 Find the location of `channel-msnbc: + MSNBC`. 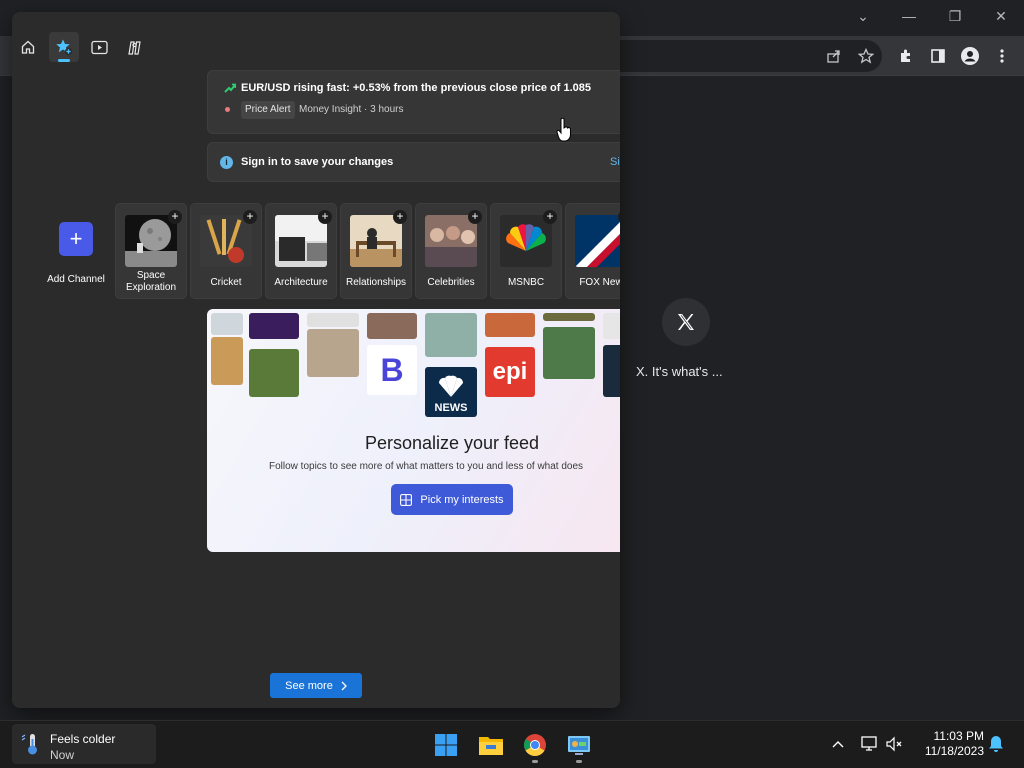

channel-msnbc: + MSNBC is located at coordinates (526, 251).